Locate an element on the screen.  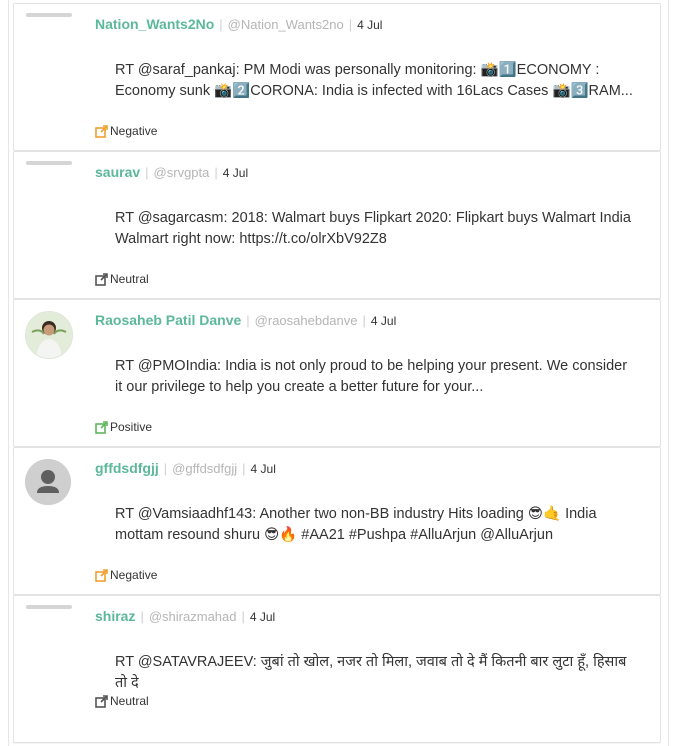
sentiment-label: Positive is located at coordinates (123, 427).